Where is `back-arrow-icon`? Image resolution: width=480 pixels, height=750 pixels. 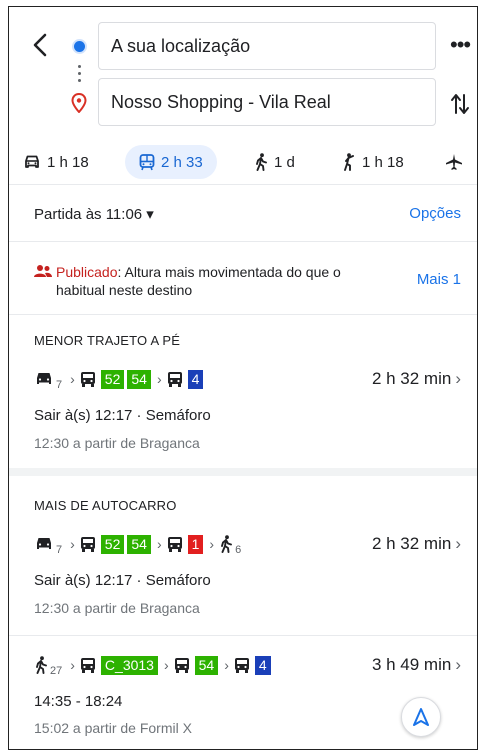 back-arrow-icon is located at coordinates (41, 45).